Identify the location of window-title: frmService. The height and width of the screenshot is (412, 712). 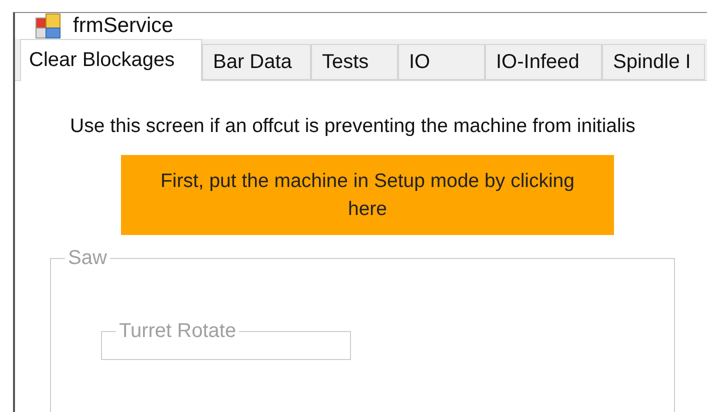
(123, 26).